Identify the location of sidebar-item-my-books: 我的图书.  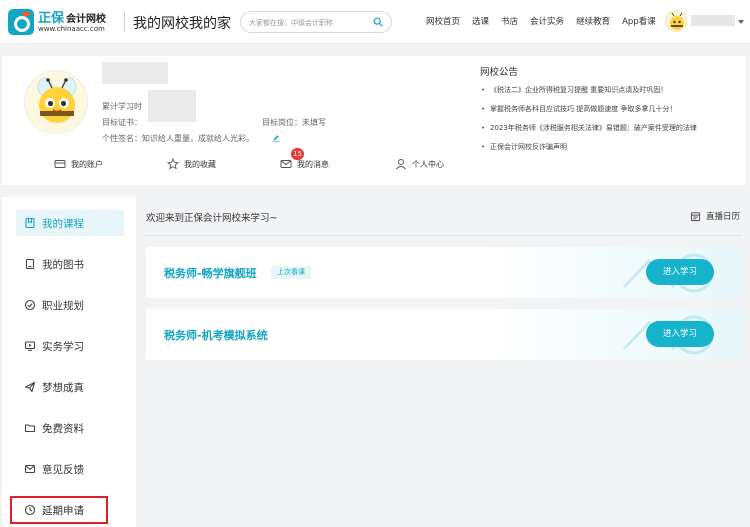
(70, 264).